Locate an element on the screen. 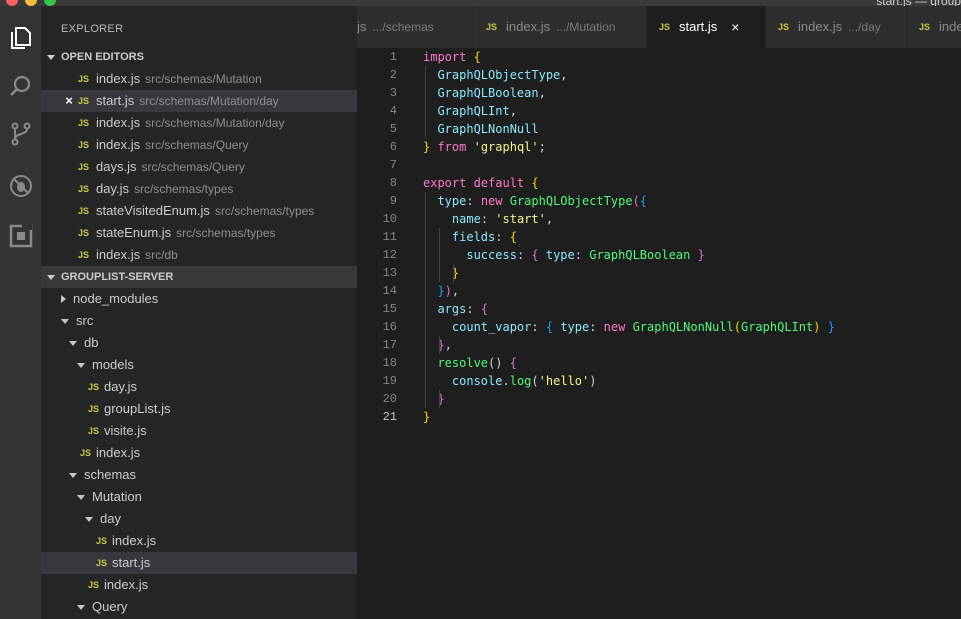 Image resolution: width=961 pixels, height=619 pixels. tab-label: index.js is located at coordinates (528, 26).